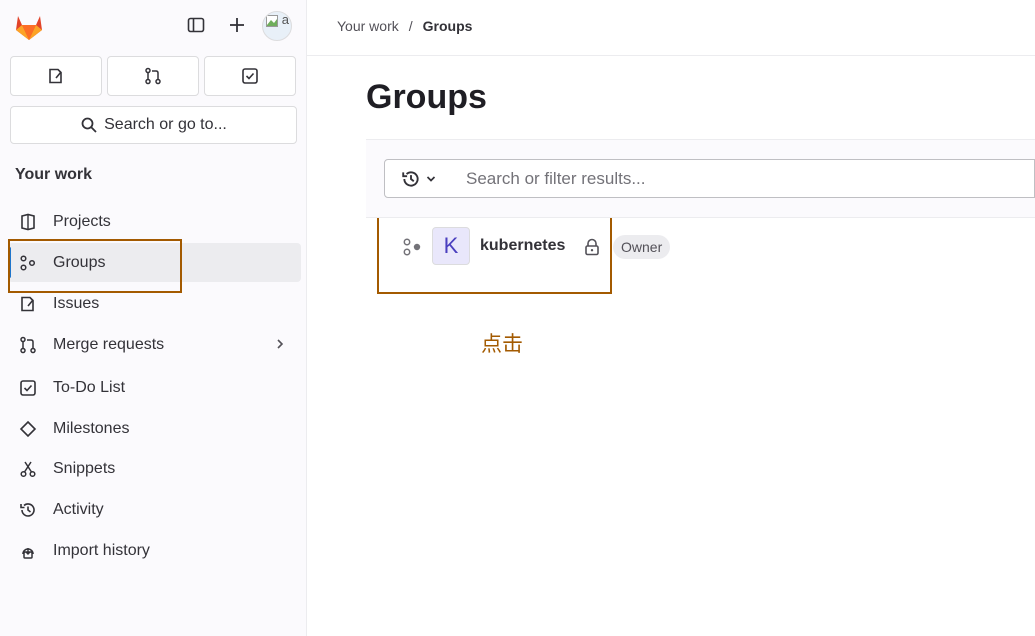  I want to click on group-avatar: K, so click(451, 246).